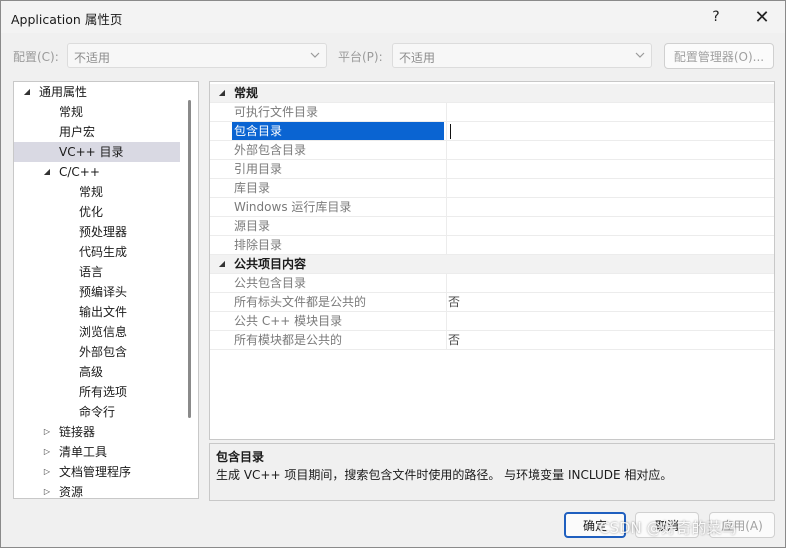 The height and width of the screenshot is (548, 786). Describe the element at coordinates (103, 392) in the screenshot. I see `tree-item-label: 所有选项` at that location.